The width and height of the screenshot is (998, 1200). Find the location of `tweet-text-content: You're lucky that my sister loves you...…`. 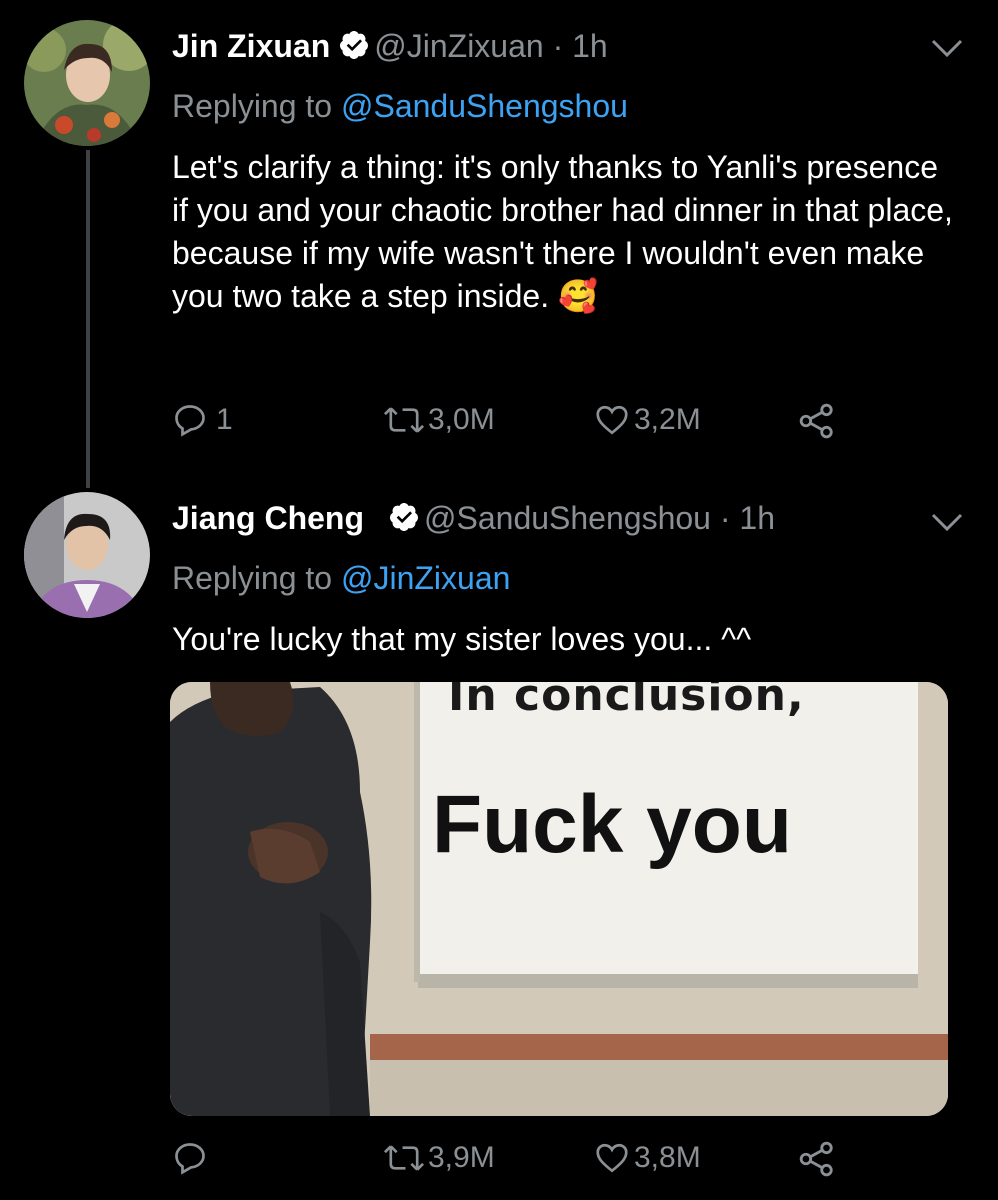

tweet-text-content: You're lucky that my sister loves you...… is located at coordinates (462, 639).